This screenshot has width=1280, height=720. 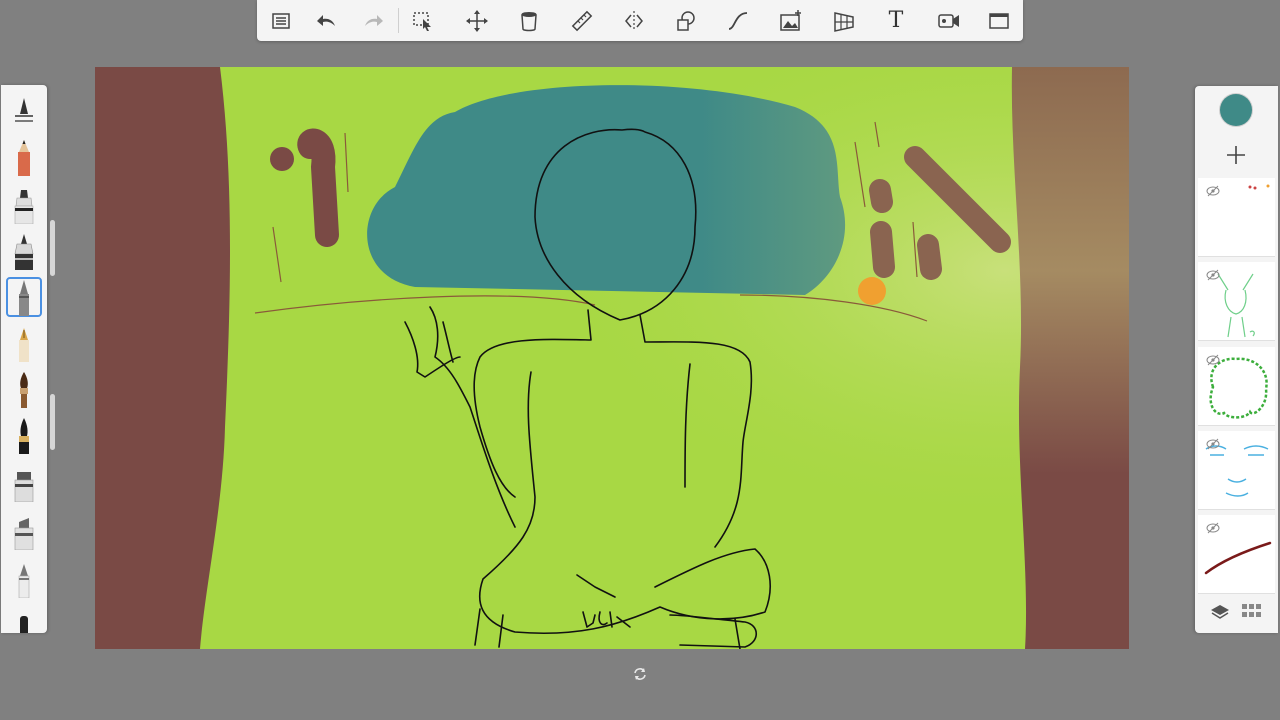 What do you see at coordinates (1070, 358) in the screenshot?
I see `right-tree-trunk` at bounding box center [1070, 358].